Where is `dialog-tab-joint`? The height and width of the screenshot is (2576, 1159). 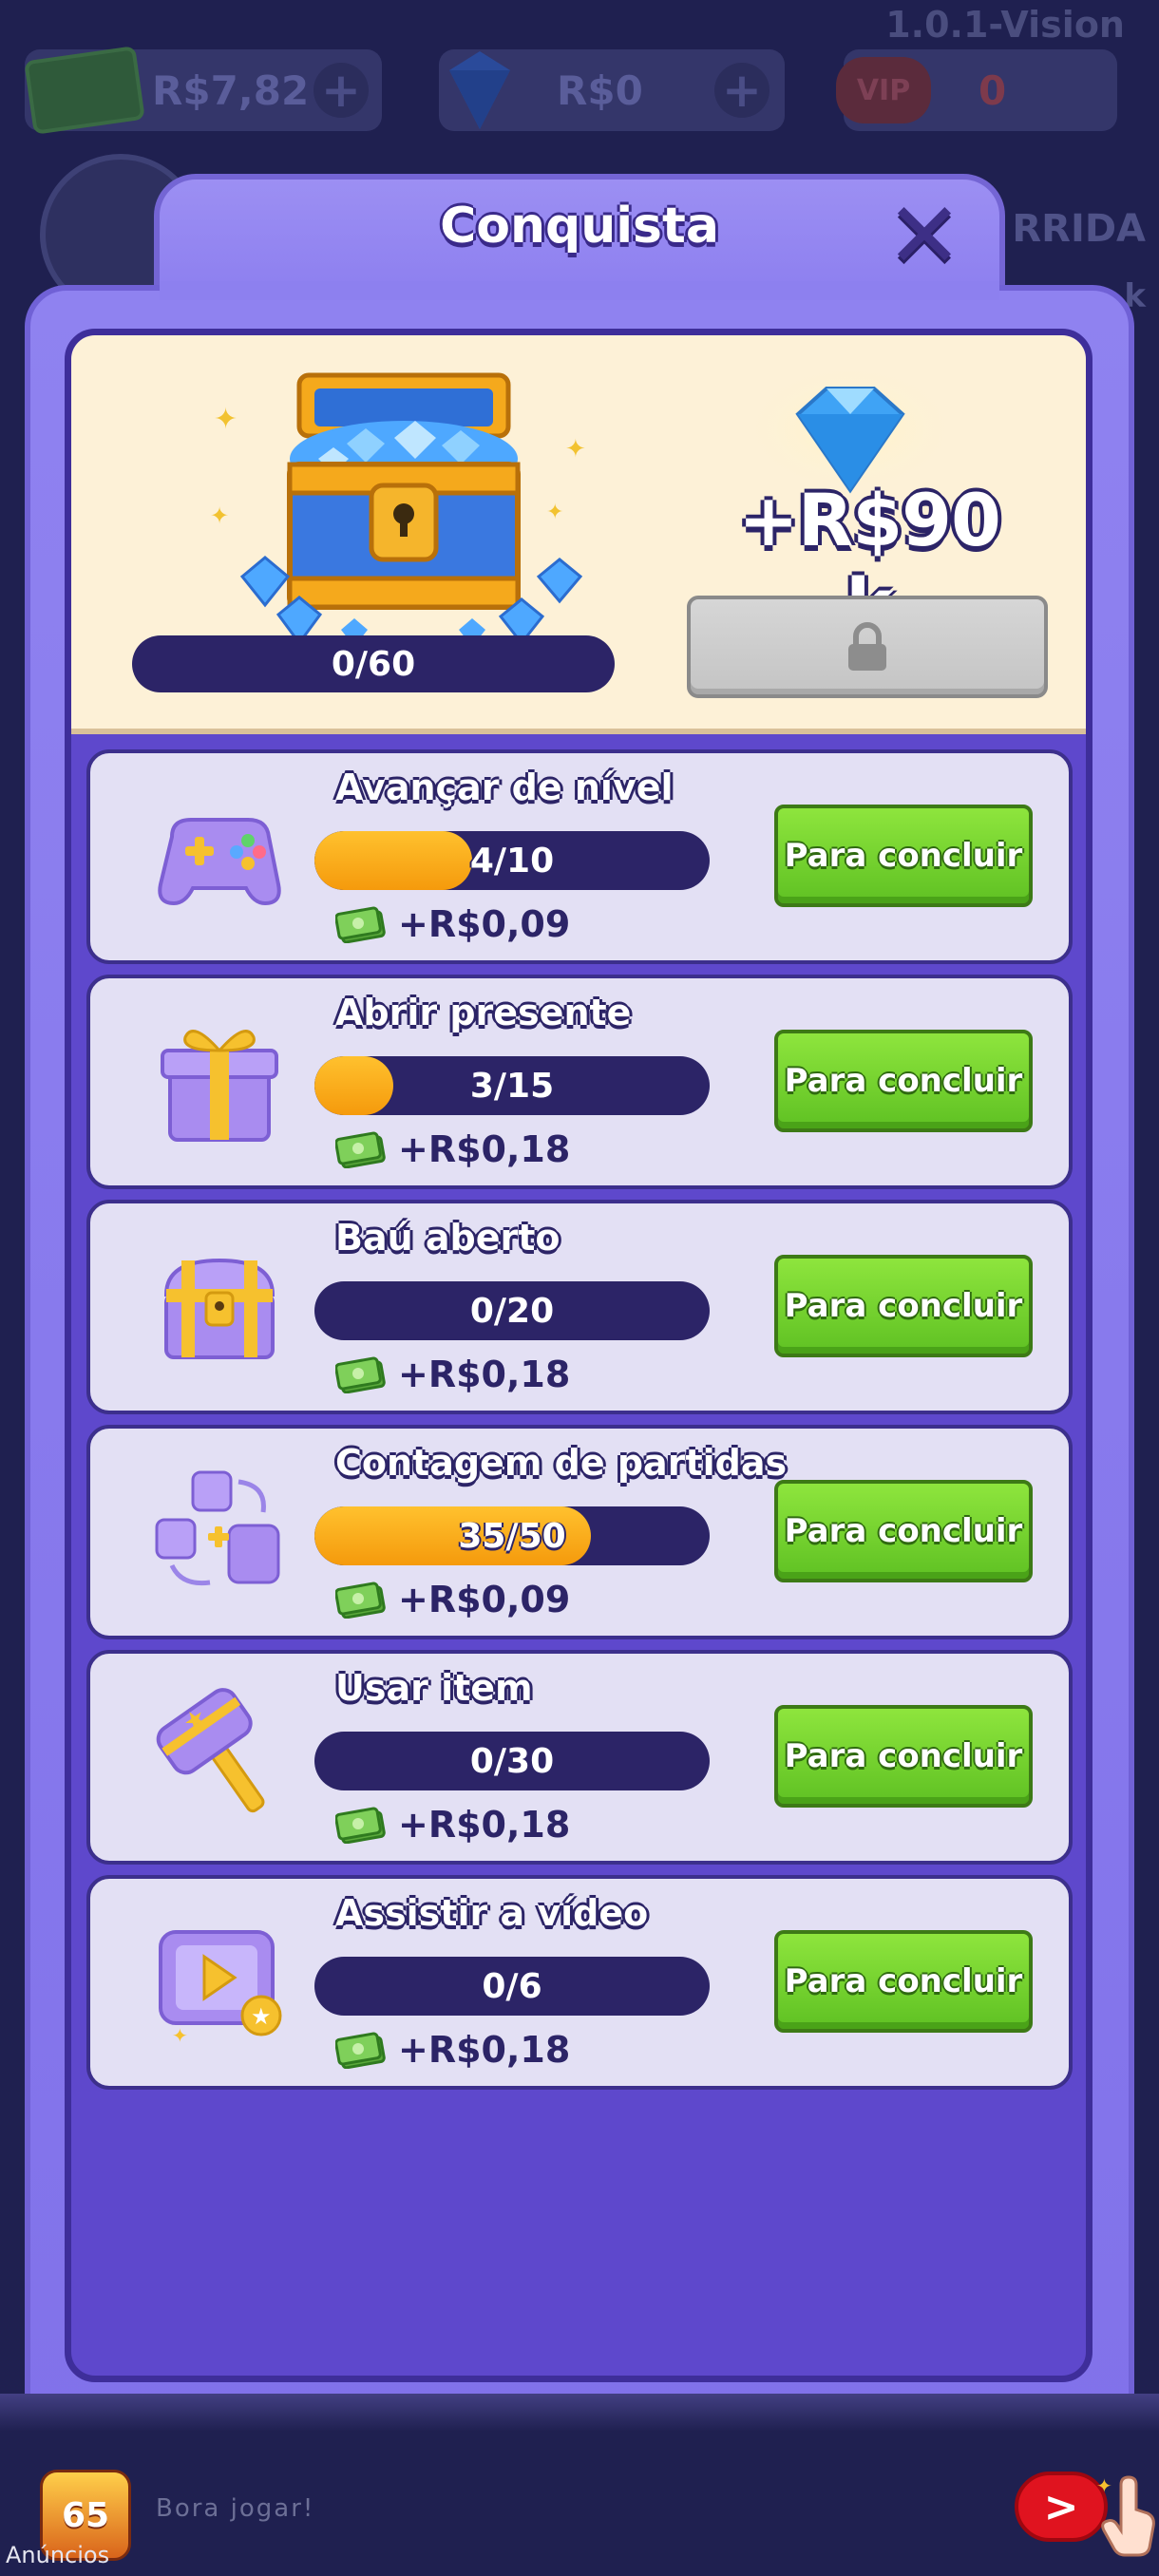
dialog-tab-joint is located at coordinates (579, 290).